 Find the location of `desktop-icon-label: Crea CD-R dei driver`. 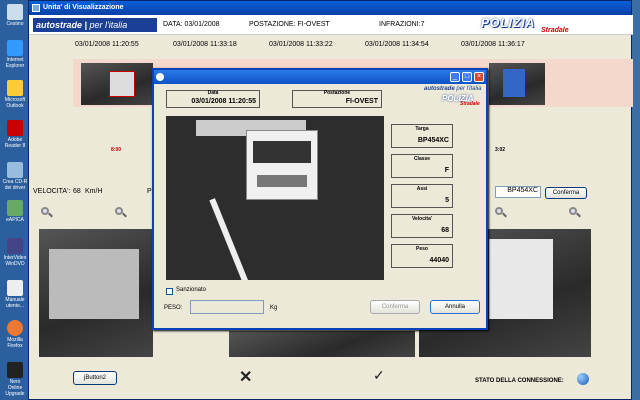

desktop-icon-label: Crea CD-R dei driver is located at coordinates (15, 185).